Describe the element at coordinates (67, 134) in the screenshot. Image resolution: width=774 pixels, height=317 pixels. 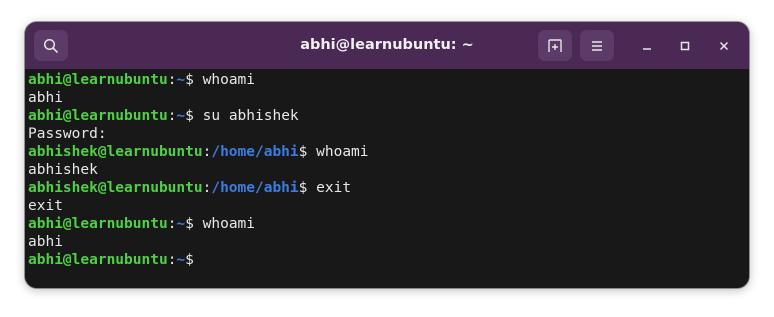
I see `output-text: Password:` at that location.